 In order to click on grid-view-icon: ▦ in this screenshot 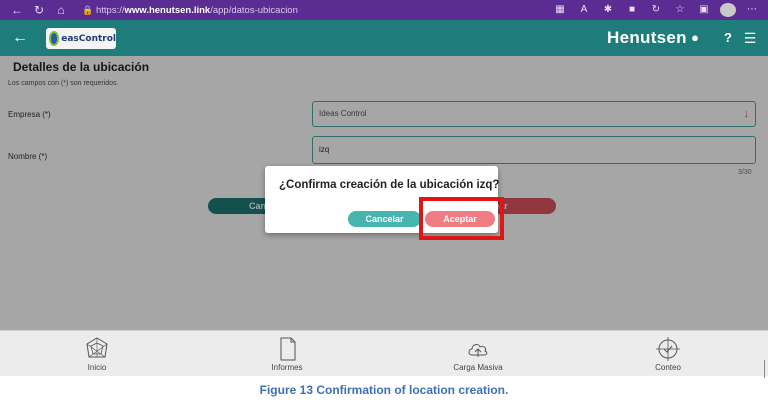, I will do `click(560, 10)`.